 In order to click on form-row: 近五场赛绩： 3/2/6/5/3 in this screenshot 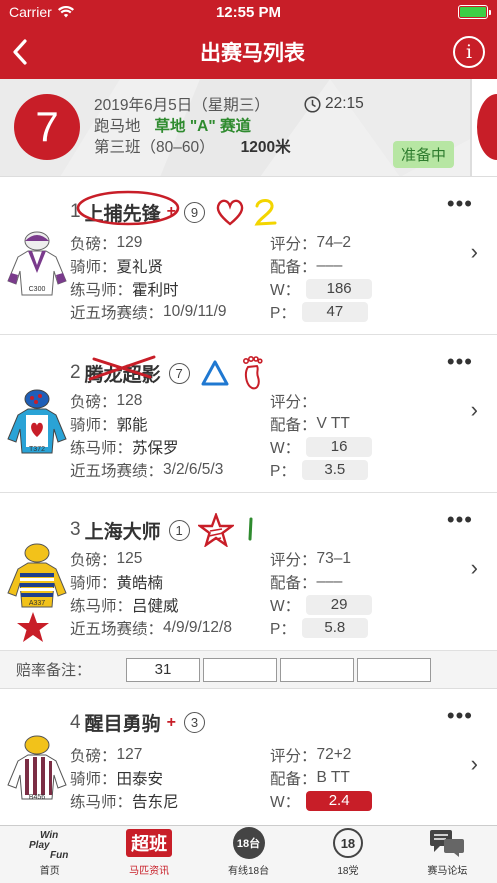, I will do `click(147, 470)`.